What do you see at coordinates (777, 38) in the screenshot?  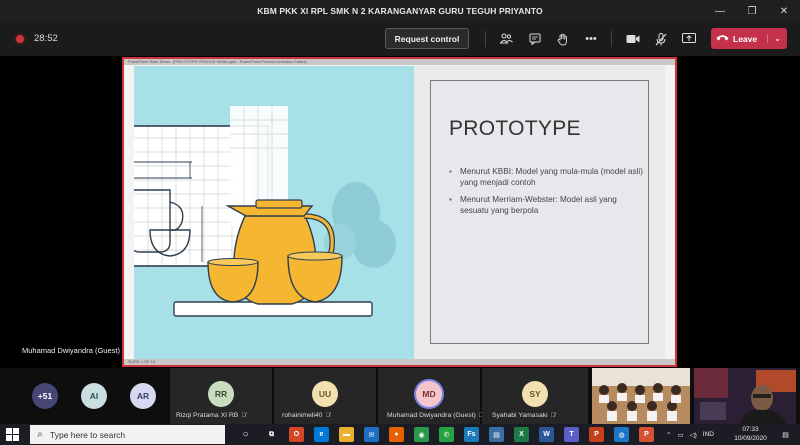 I see `chevron-down-icon: ⌄` at bounding box center [777, 38].